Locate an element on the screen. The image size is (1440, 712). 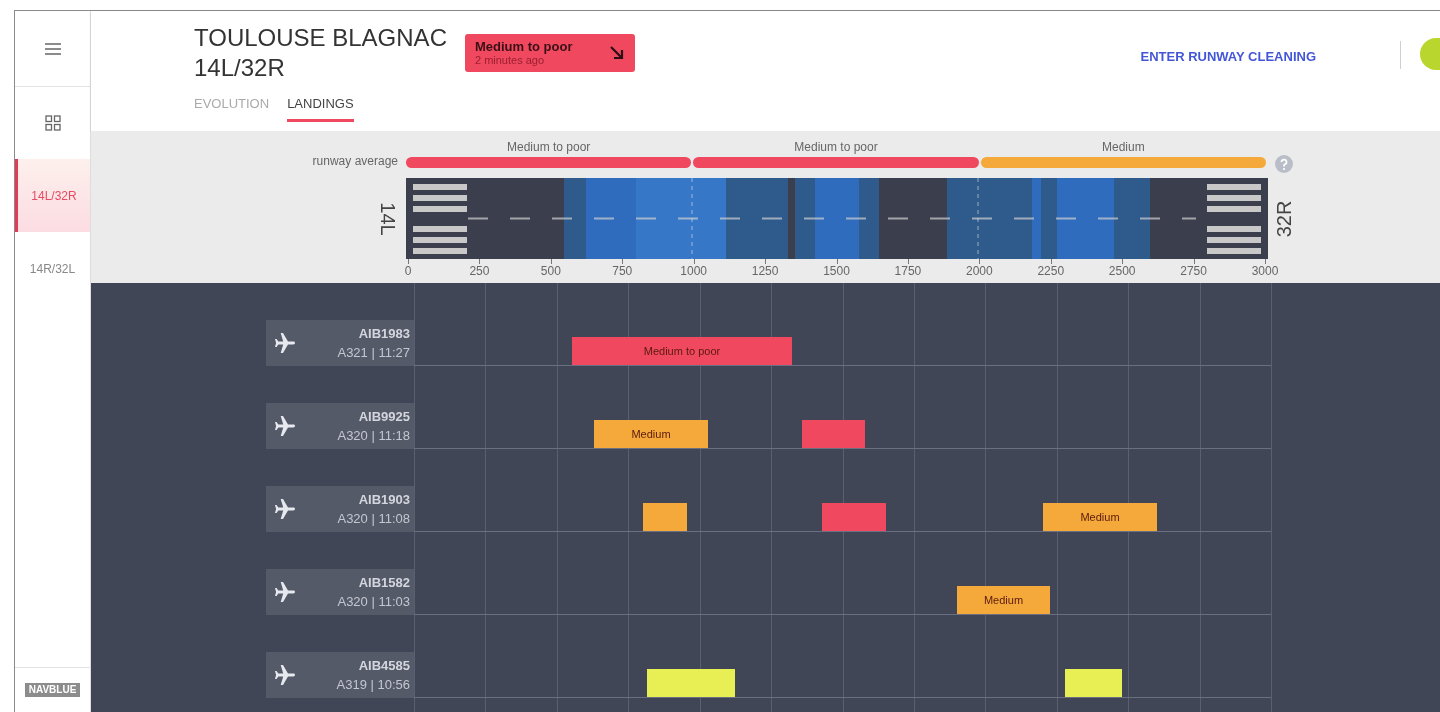
runway-title: 14L/32R is located at coordinates (240, 68).